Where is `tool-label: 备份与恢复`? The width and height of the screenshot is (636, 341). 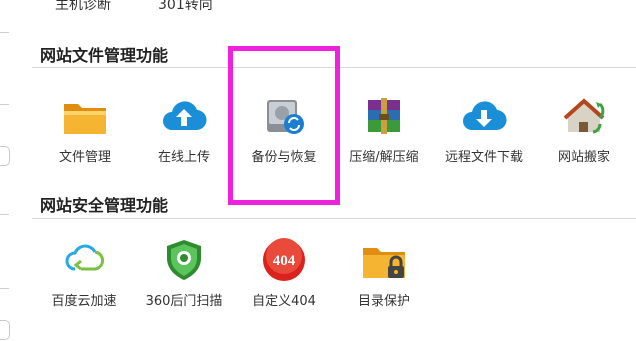 tool-label: 备份与恢复 is located at coordinates (284, 157).